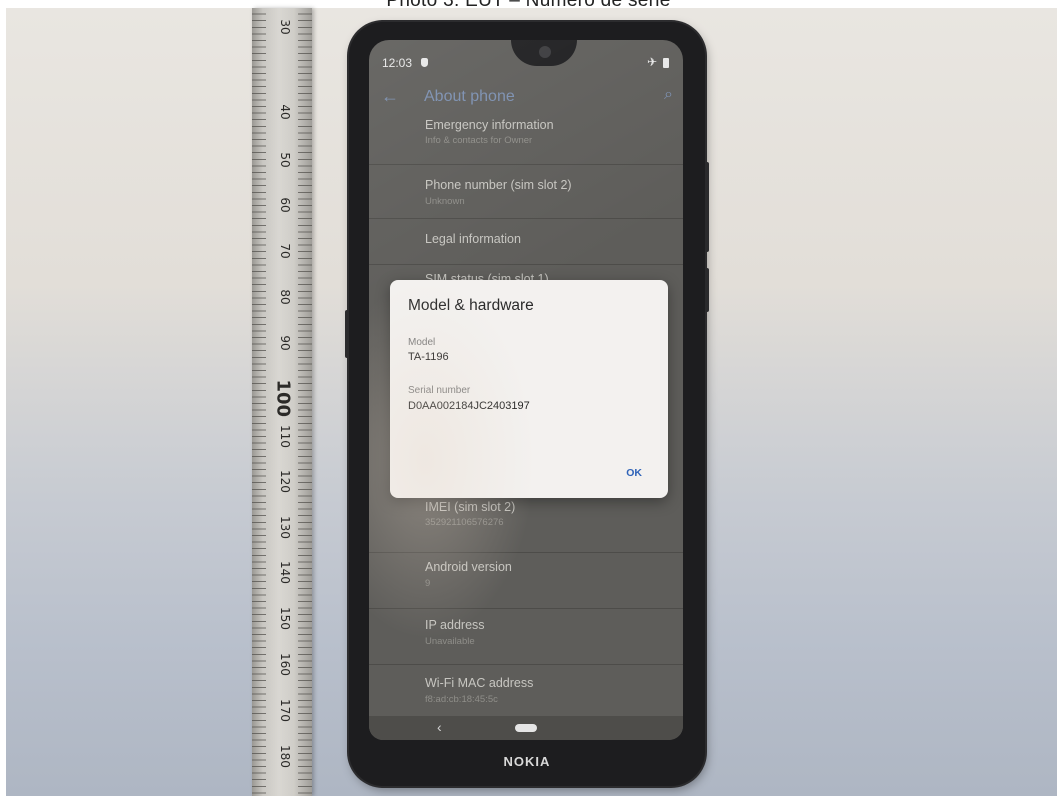 The height and width of the screenshot is (796, 1057). What do you see at coordinates (422, 342) in the screenshot?
I see `model-label: Model` at bounding box center [422, 342].